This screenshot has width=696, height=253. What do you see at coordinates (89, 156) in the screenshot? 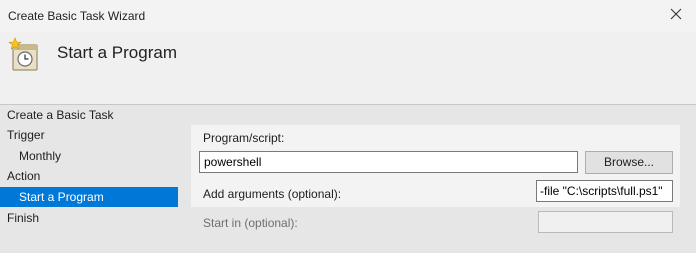
I see `nav-item-monthly: Monthly` at bounding box center [89, 156].